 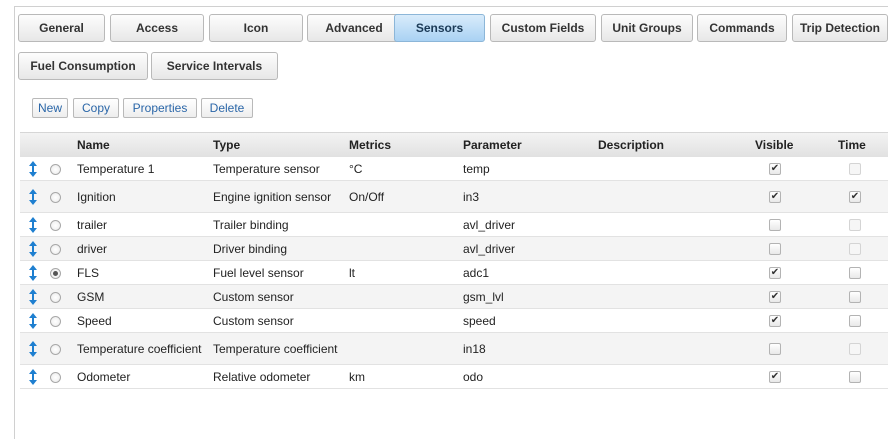 What do you see at coordinates (855, 197) in the screenshot?
I see `time-checkbox: ✔` at bounding box center [855, 197].